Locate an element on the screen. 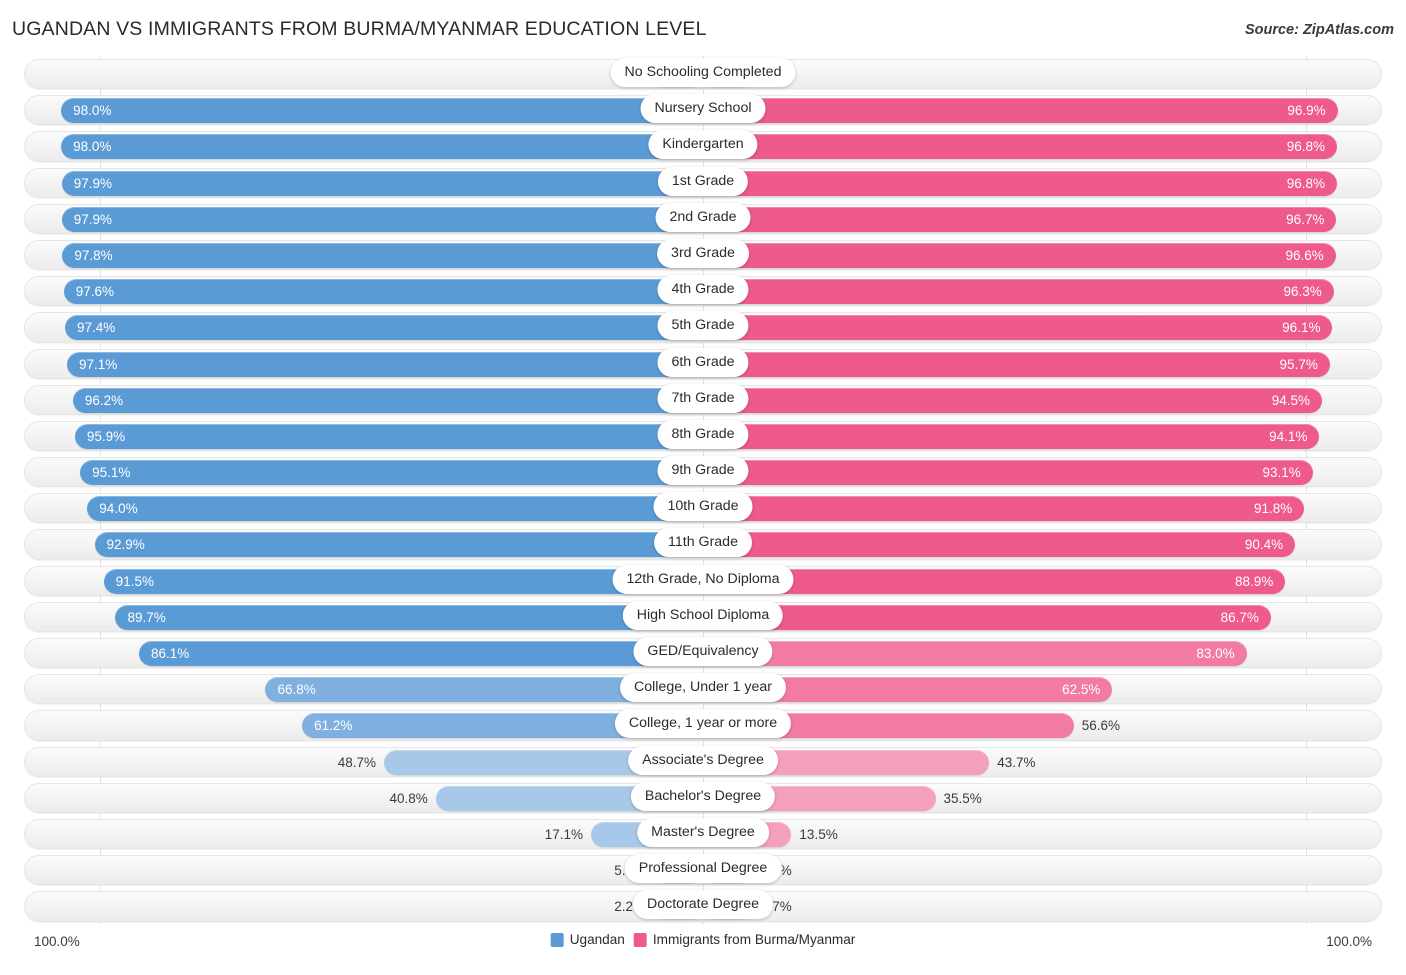  category-label: High School Diploma is located at coordinates (703, 615).